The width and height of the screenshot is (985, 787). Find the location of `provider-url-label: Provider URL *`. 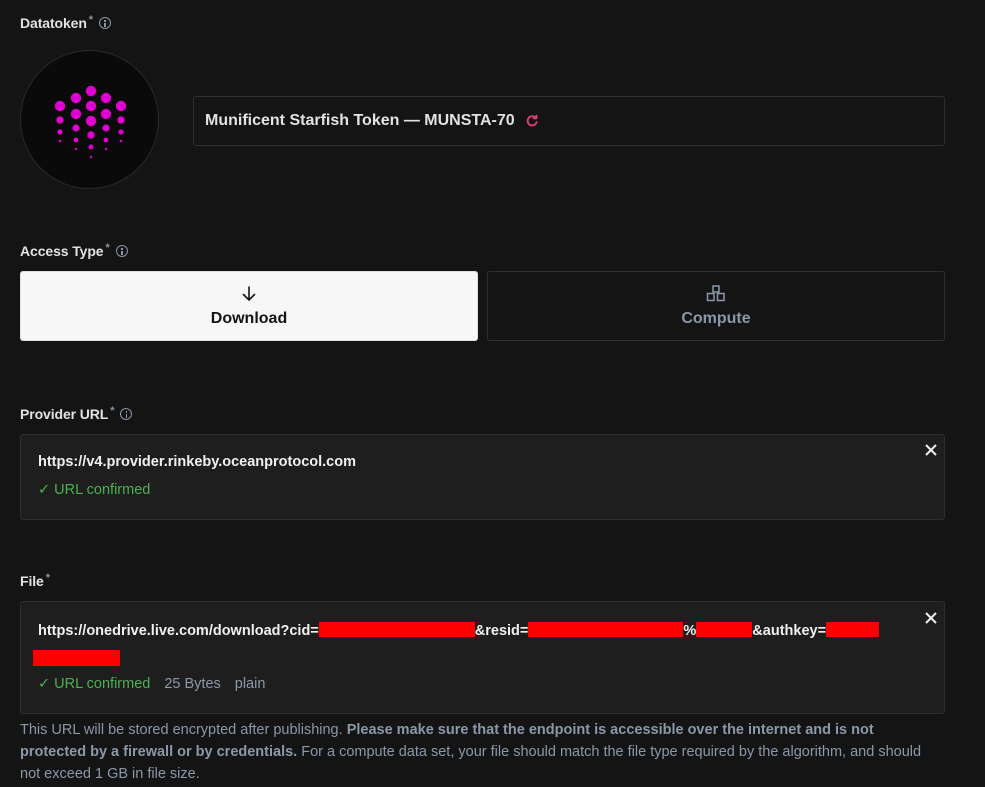

provider-url-label: Provider URL * is located at coordinates (76, 413).